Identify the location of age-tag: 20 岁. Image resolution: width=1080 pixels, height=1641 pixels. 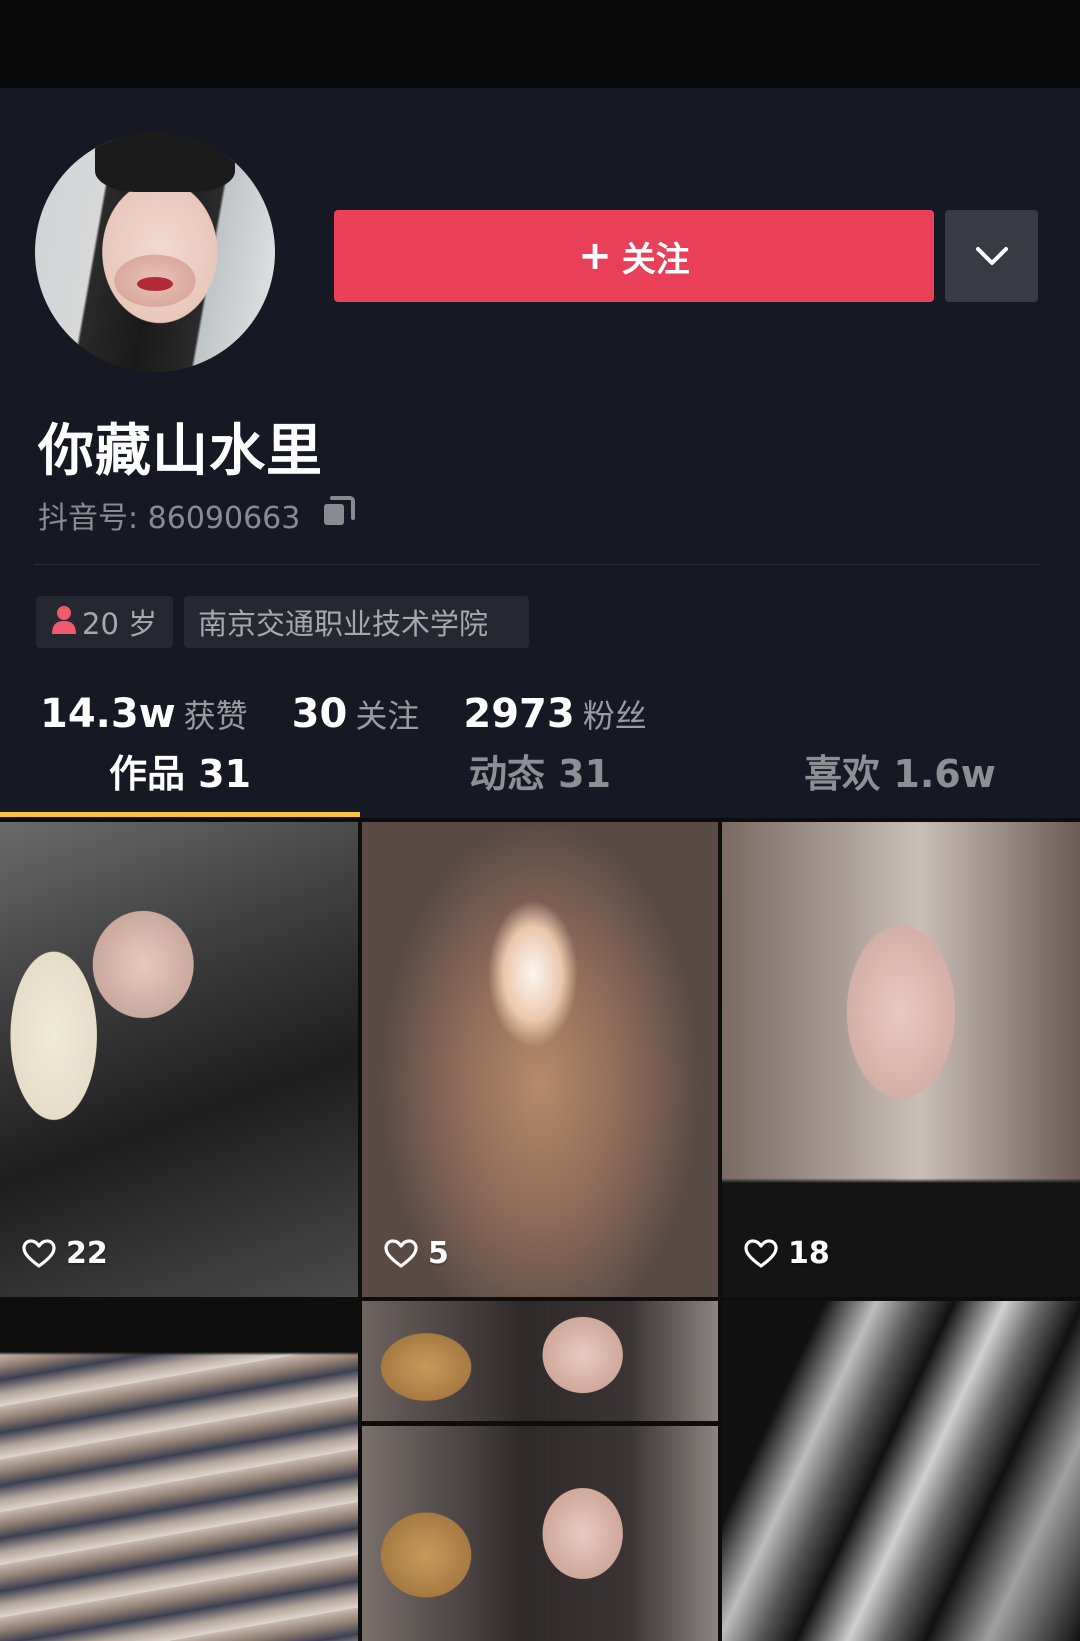
(104, 622).